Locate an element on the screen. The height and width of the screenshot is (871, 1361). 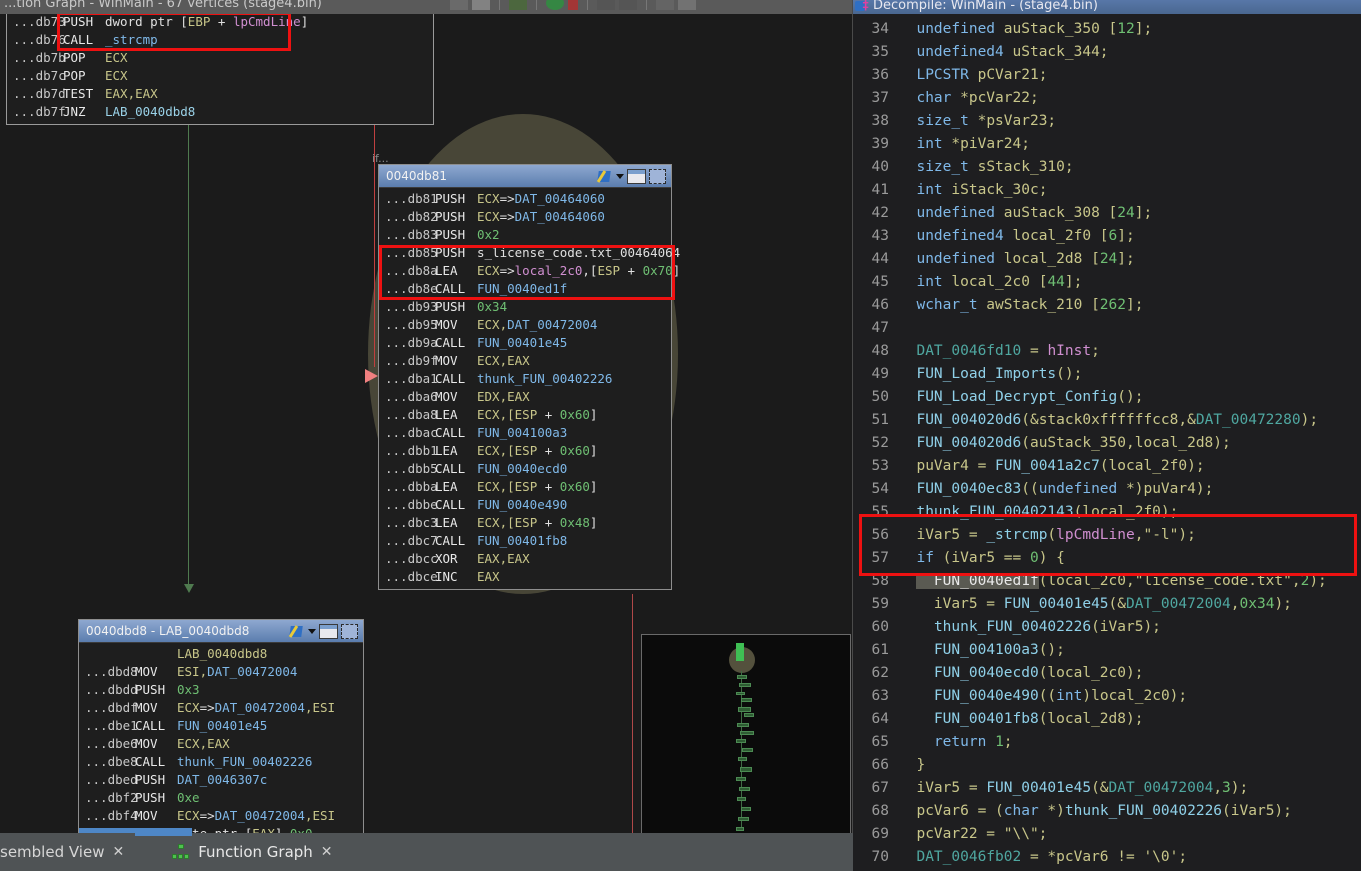
decompiler-line: 57 if (iVar5 == 0) { is located at coordinates (1107, 558).